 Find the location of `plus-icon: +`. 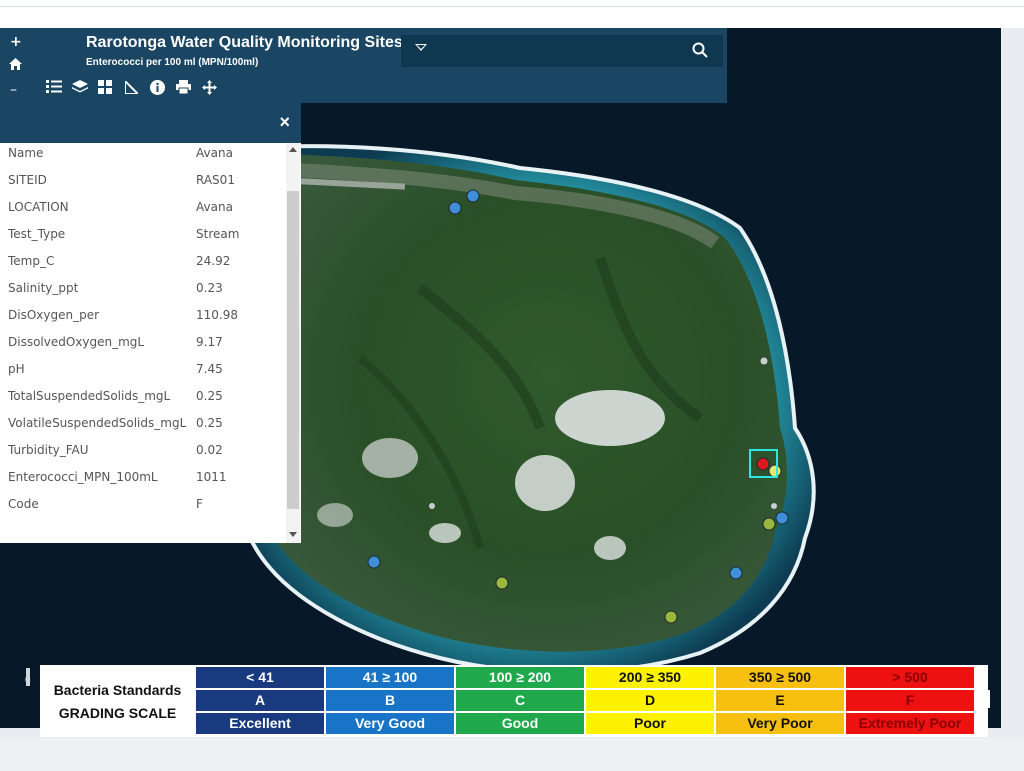

plus-icon: + is located at coordinates (16, 42).